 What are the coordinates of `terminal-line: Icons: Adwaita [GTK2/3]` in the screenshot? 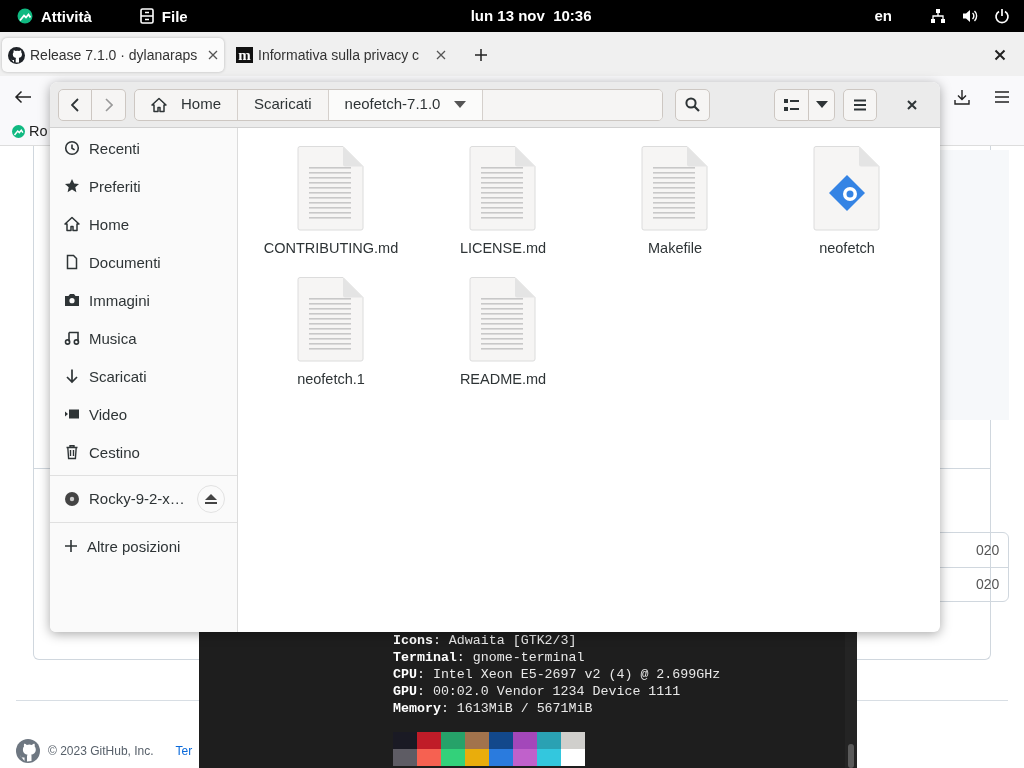 It's located at (485, 640).